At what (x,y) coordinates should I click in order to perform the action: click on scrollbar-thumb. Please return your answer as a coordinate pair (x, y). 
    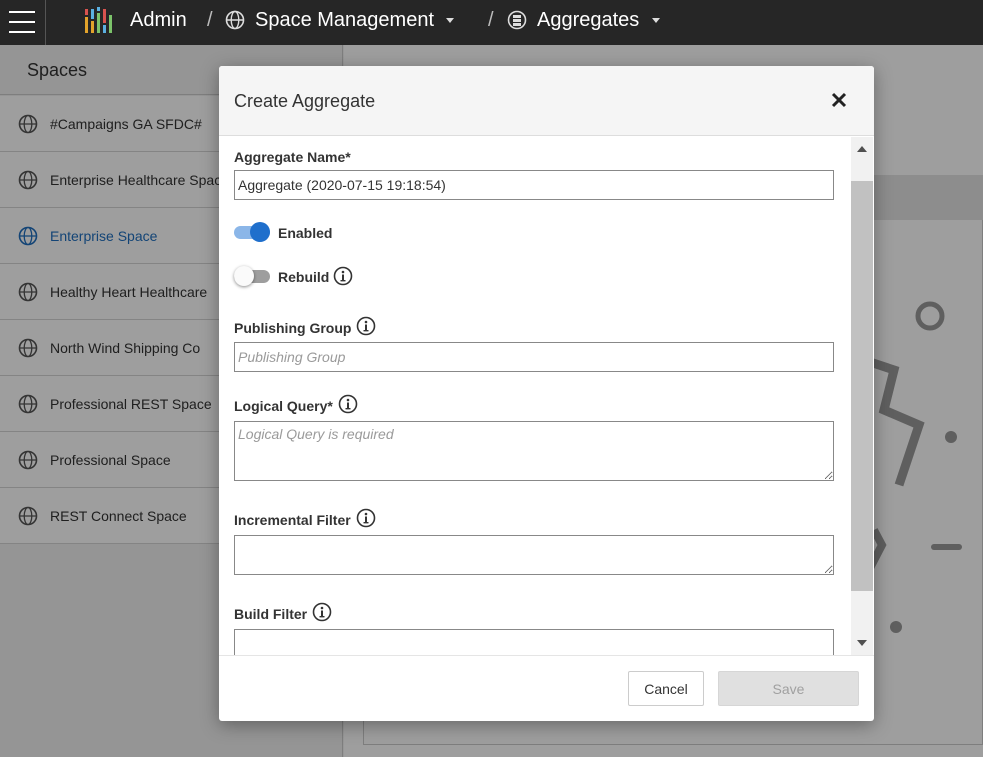
    Looking at the image, I should click on (862, 386).